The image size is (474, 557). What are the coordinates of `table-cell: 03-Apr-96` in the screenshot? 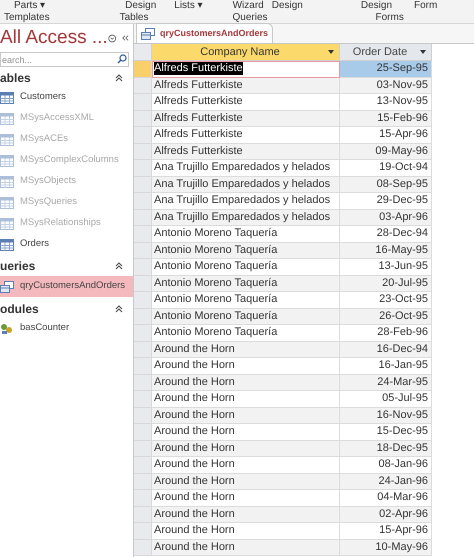 It's located at (403, 217).